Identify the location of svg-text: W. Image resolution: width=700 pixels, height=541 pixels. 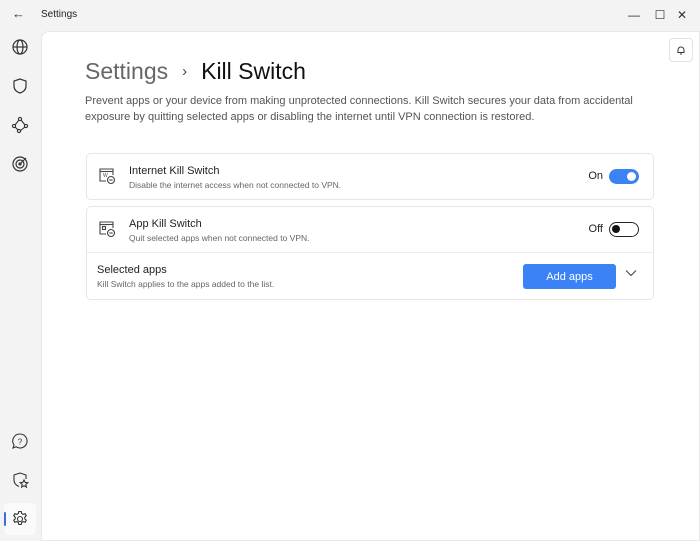
(105, 176).